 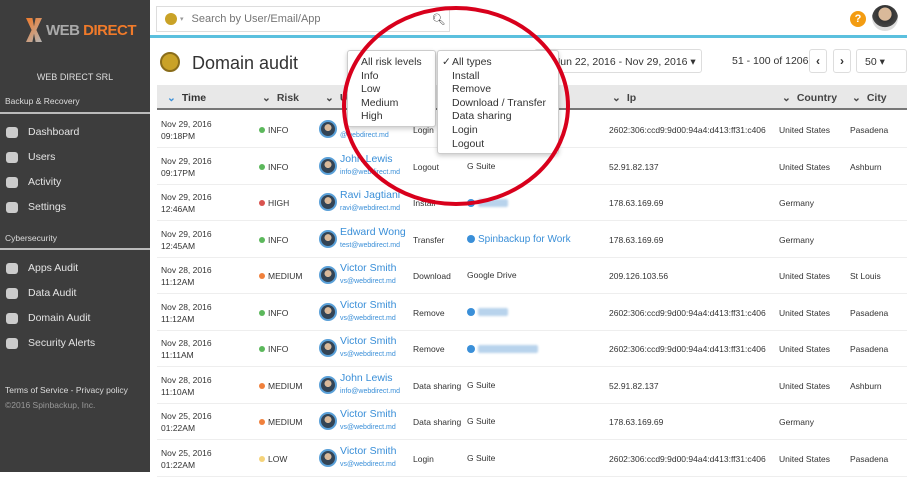 I want to click on sidebar-item-label: Users, so click(x=42, y=157).